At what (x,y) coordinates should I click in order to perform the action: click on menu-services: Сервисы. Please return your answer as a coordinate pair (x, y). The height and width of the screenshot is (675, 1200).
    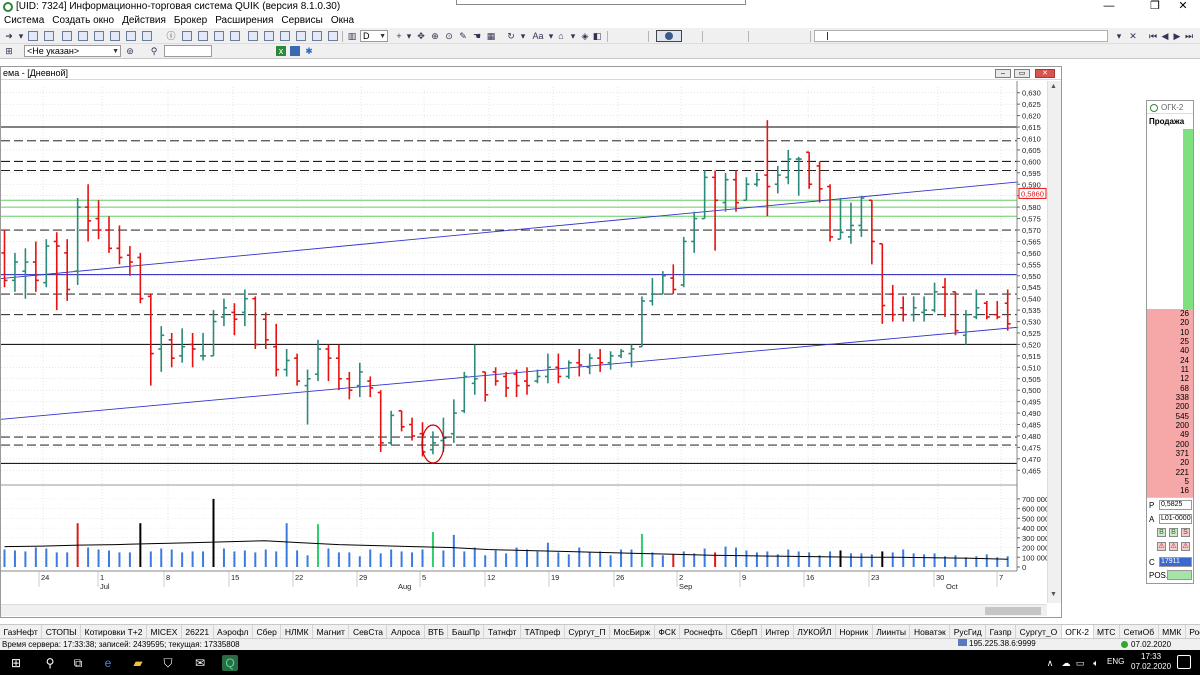
    Looking at the image, I should click on (301, 20).